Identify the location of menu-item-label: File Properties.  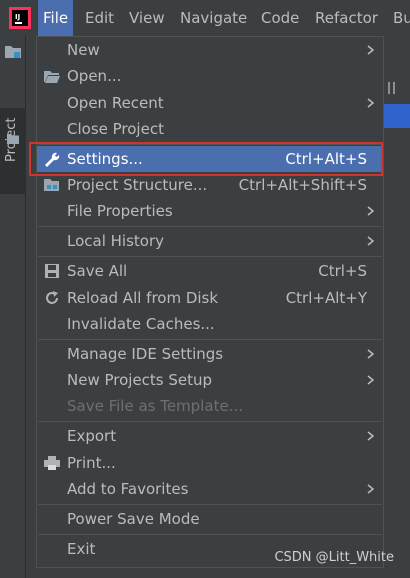
(120, 211).